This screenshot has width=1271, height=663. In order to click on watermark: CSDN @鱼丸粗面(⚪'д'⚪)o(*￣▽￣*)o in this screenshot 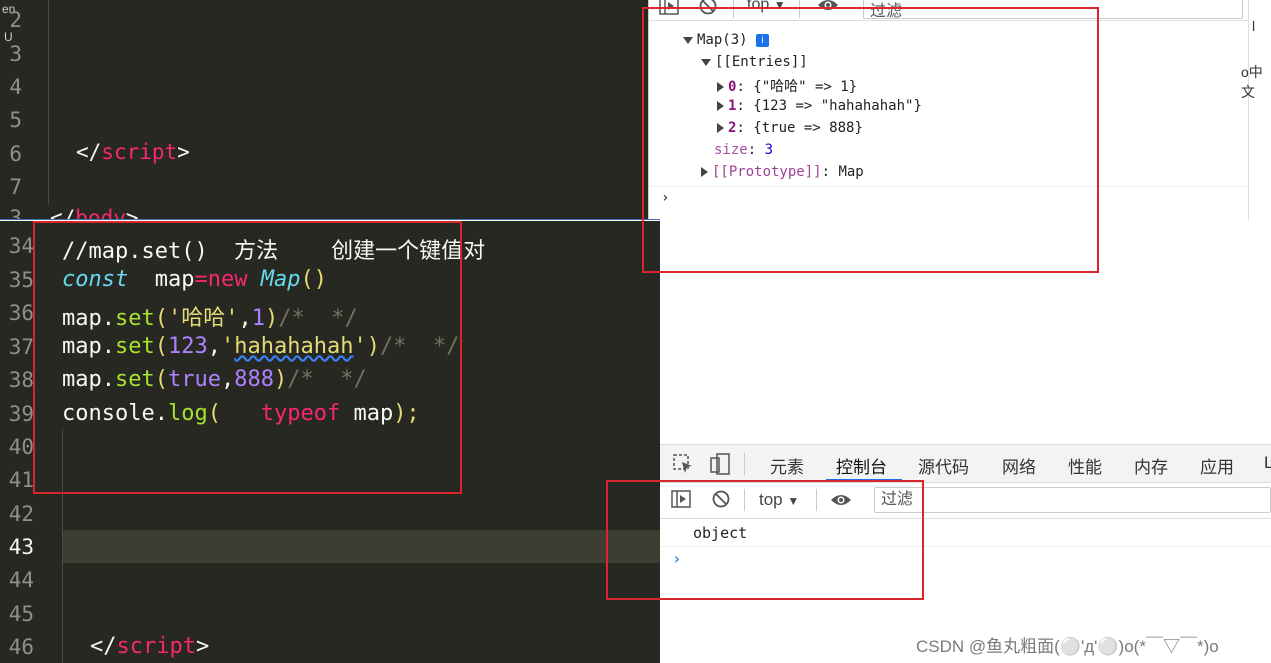, I will do `click(1067, 646)`.